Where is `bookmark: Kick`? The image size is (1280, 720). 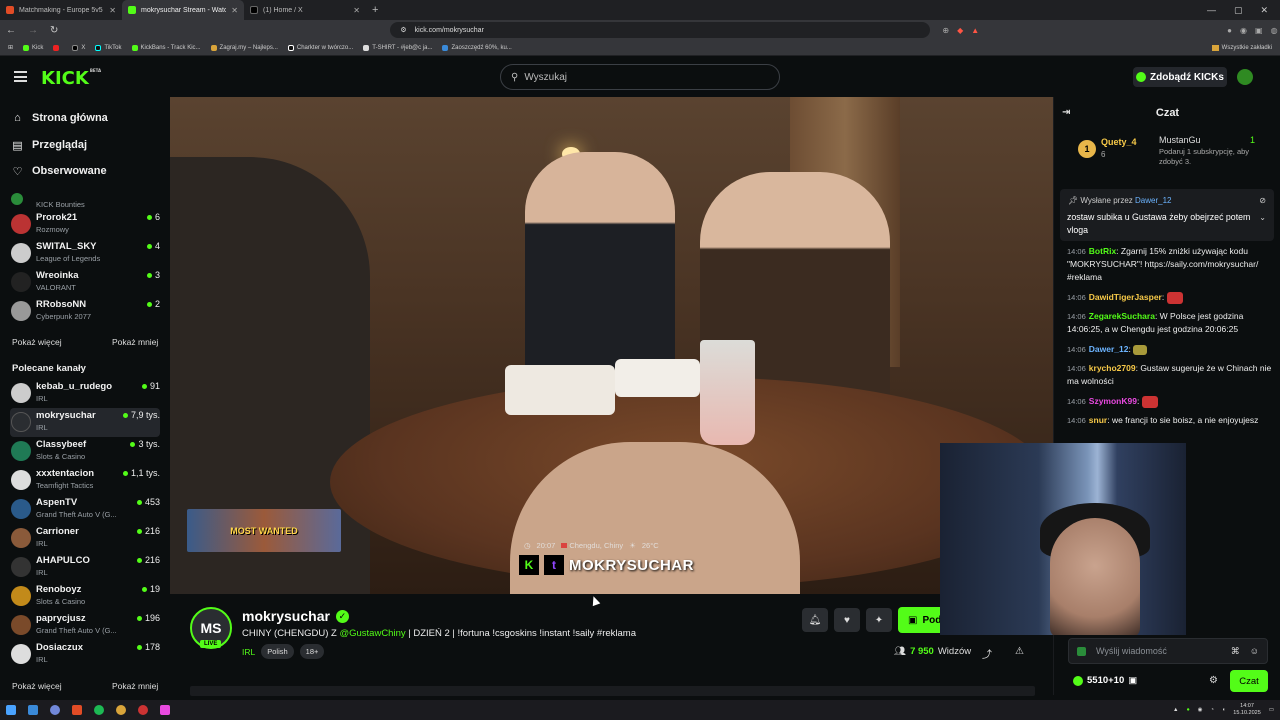 bookmark: Kick is located at coordinates (33, 47).